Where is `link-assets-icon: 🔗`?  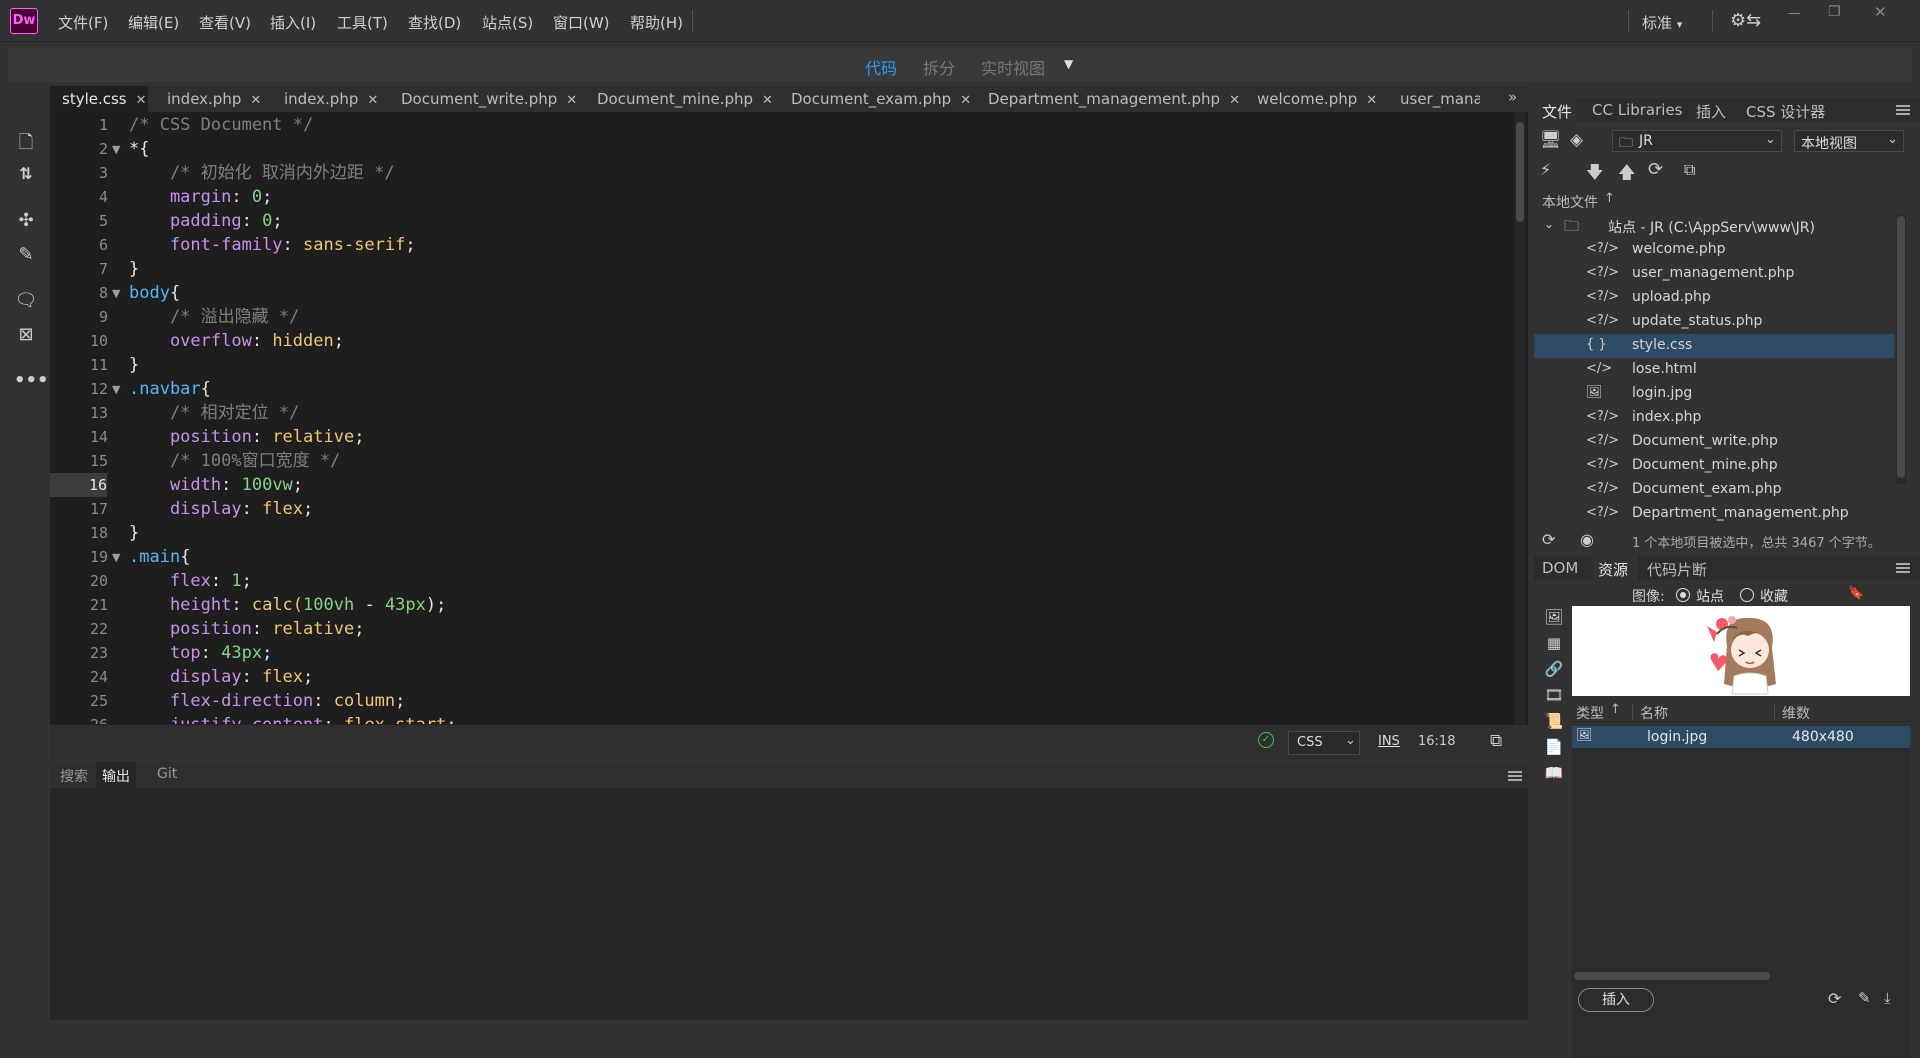
link-assets-icon: 🔗 is located at coordinates (1554, 670).